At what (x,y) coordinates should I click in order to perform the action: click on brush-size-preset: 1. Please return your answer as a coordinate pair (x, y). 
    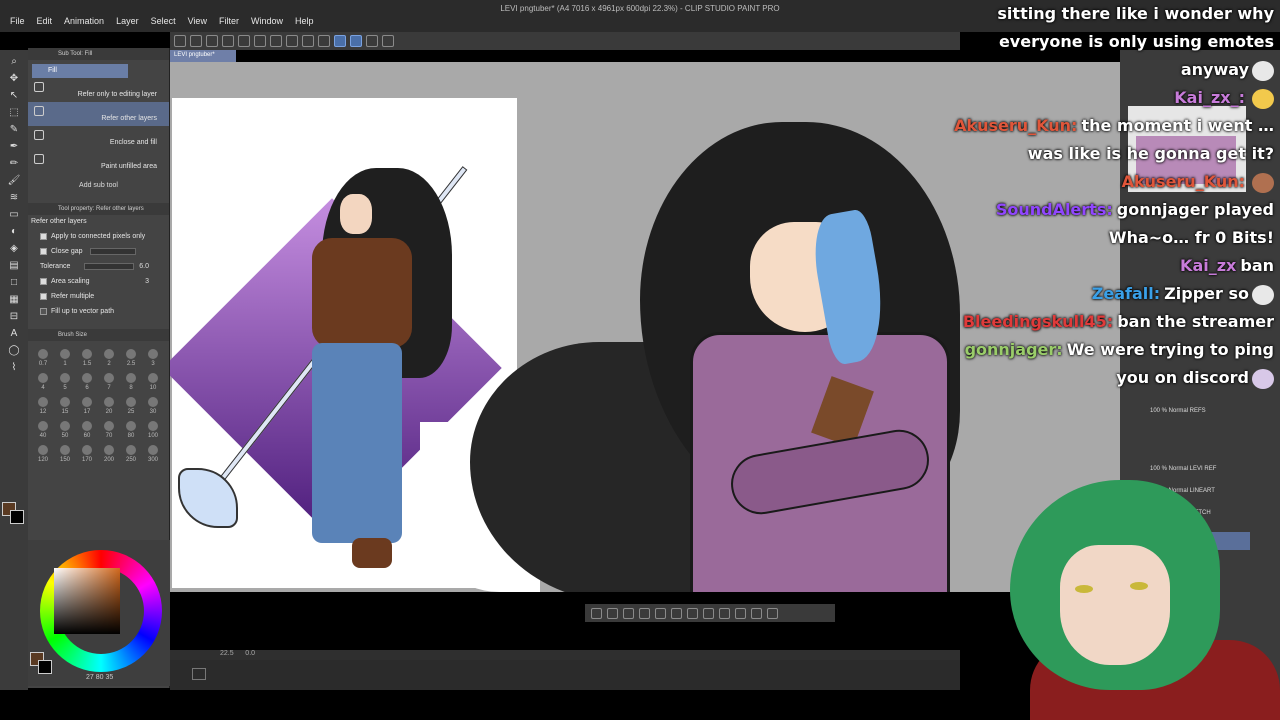
    Looking at the image, I should click on (65, 356).